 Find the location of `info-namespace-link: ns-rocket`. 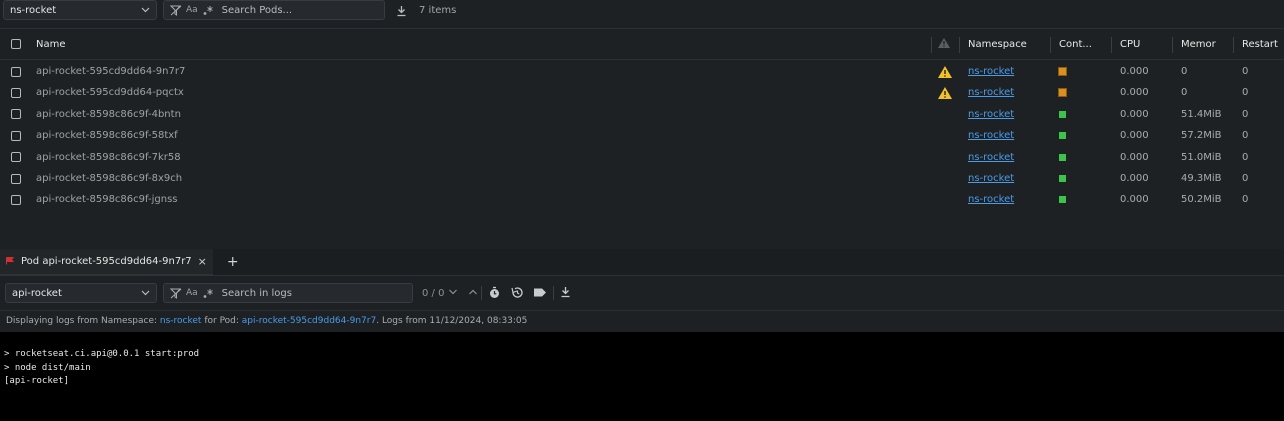

info-namespace-link: ns-rocket is located at coordinates (181, 321).